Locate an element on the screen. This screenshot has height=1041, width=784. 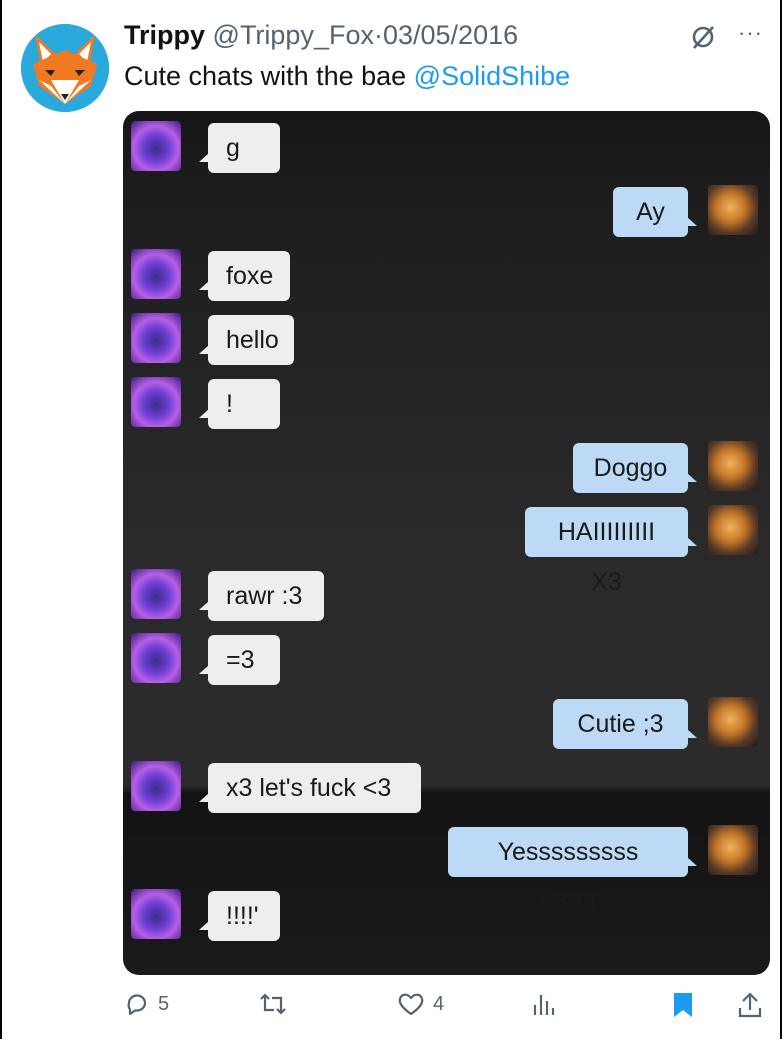
chat-message: foxe is located at coordinates (244, 276).